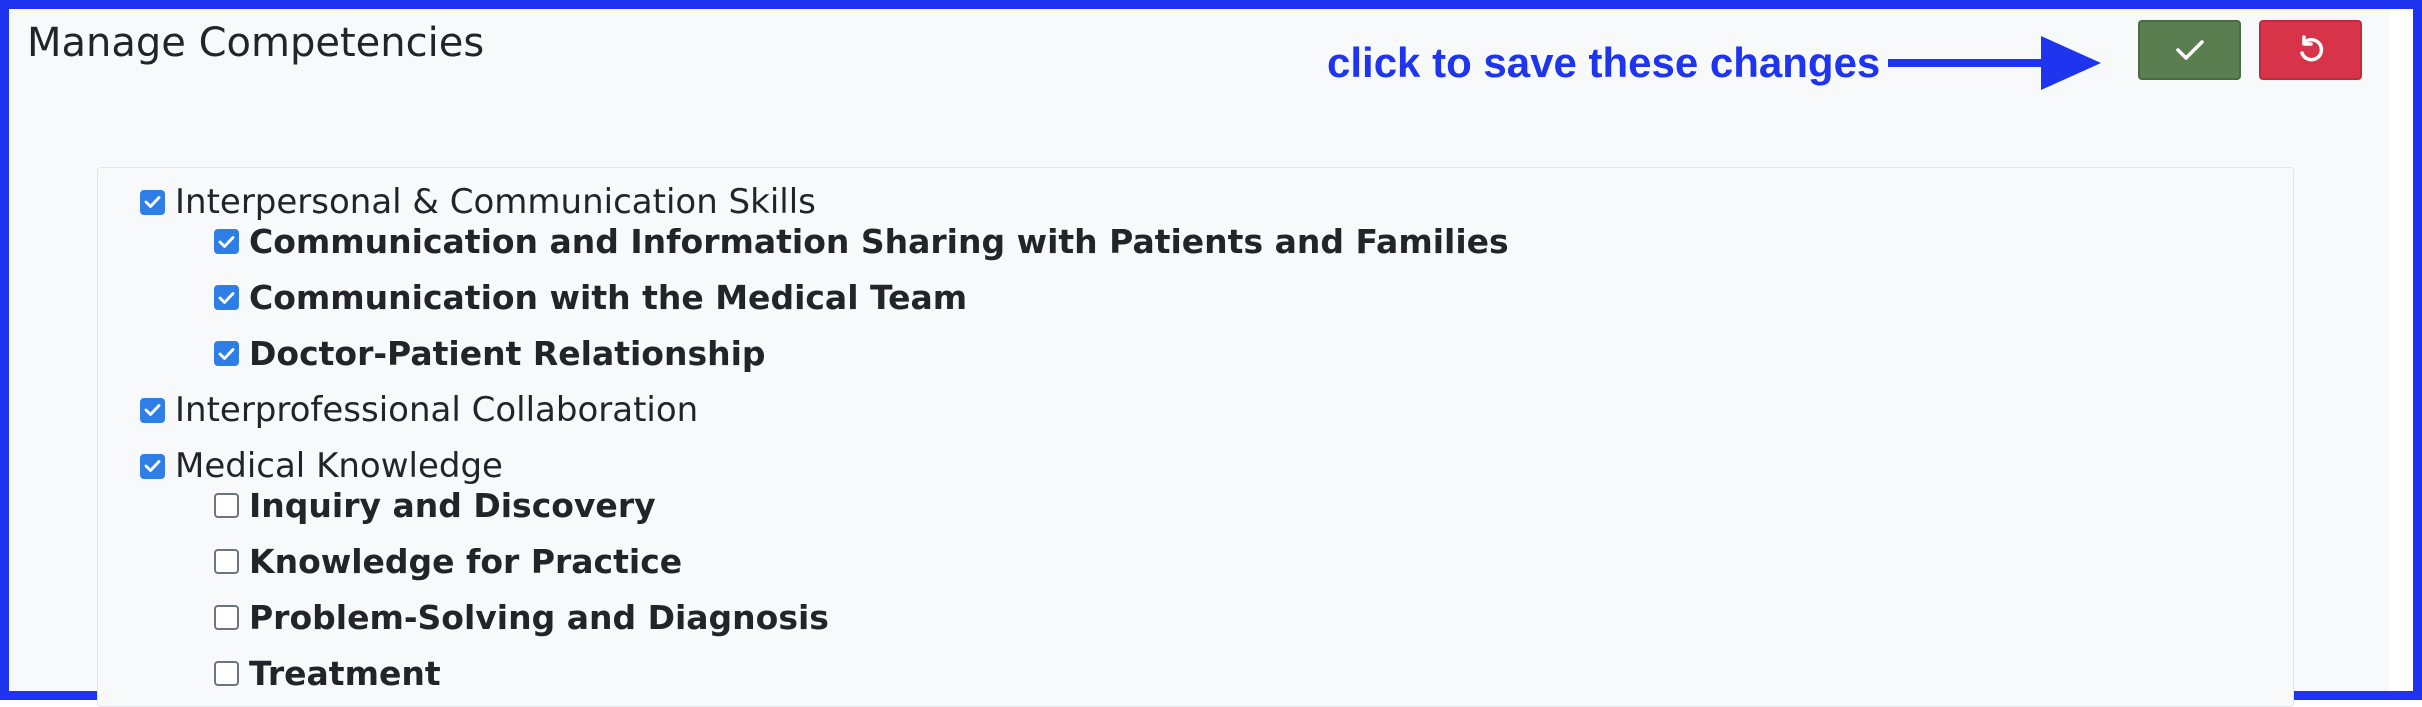 This screenshot has height=707, width=2422. Describe the element at coordinates (256, 43) in the screenshot. I see `page-title: Manage Competencies` at that location.